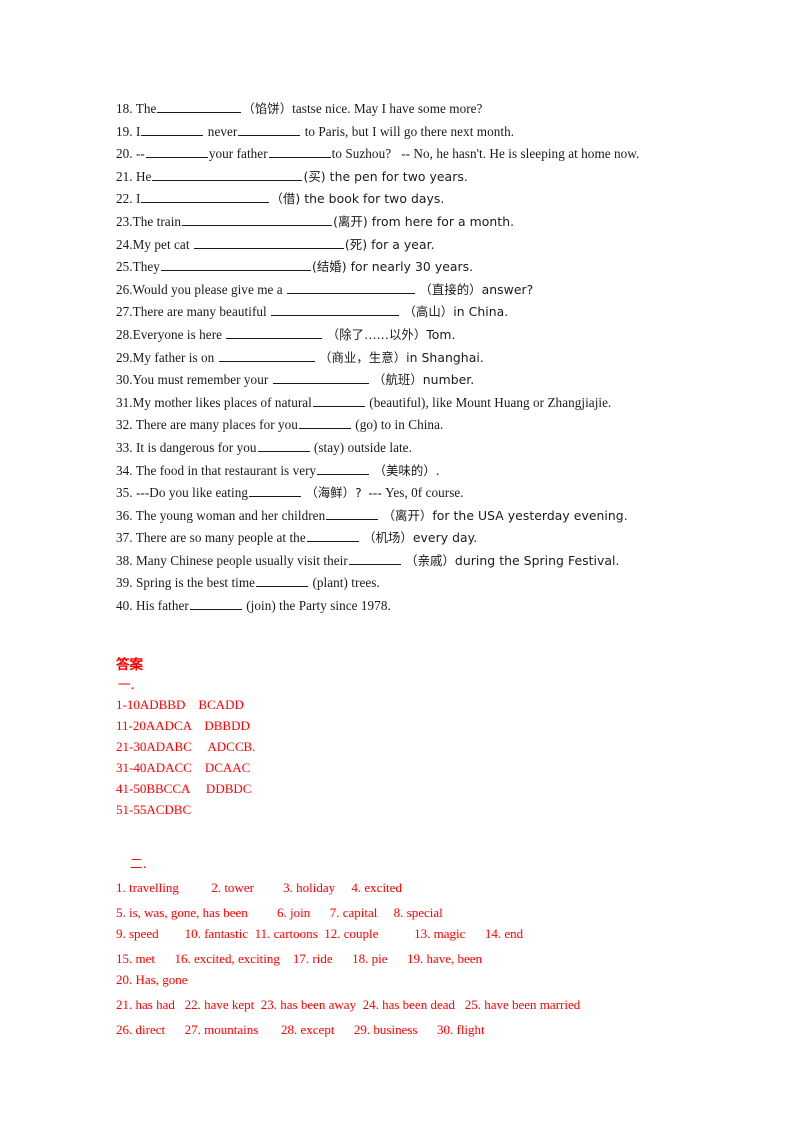 The width and height of the screenshot is (794, 1123). What do you see at coordinates (128, 131) in the screenshot?
I see `question-19-prefix: 19. I` at bounding box center [128, 131].